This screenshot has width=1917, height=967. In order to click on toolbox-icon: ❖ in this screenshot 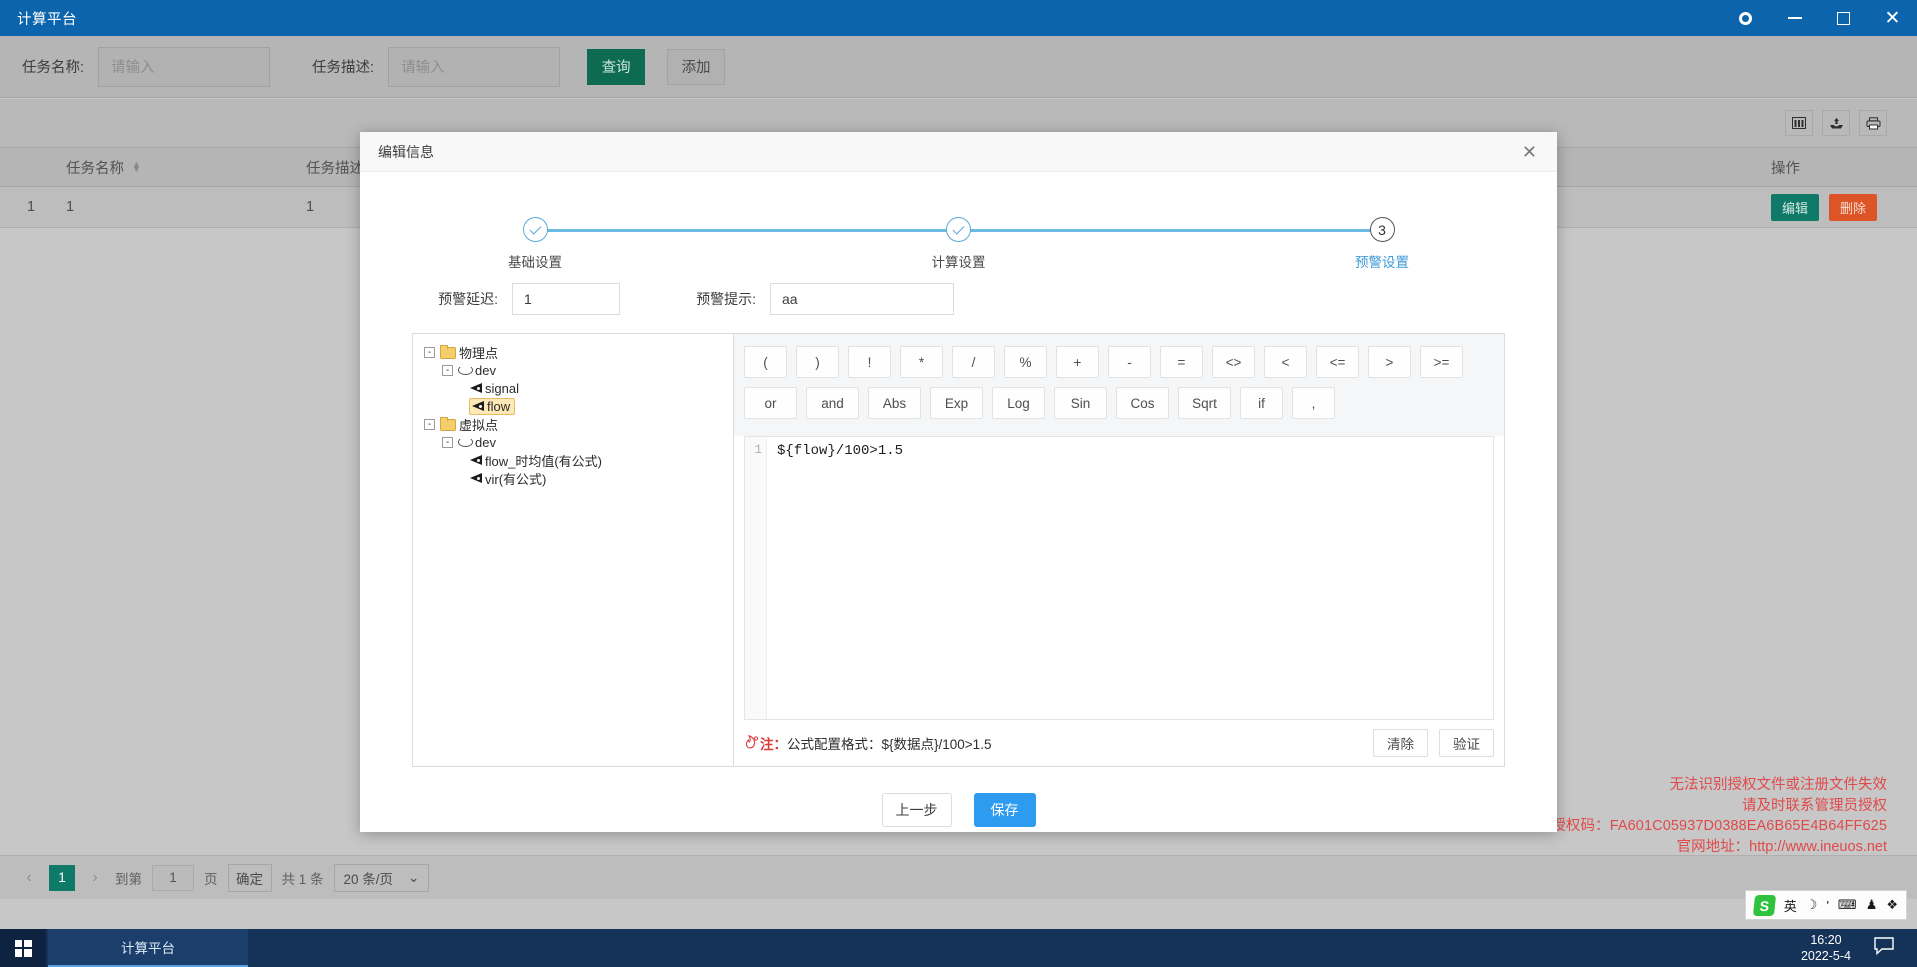, I will do `click(1892, 905)`.